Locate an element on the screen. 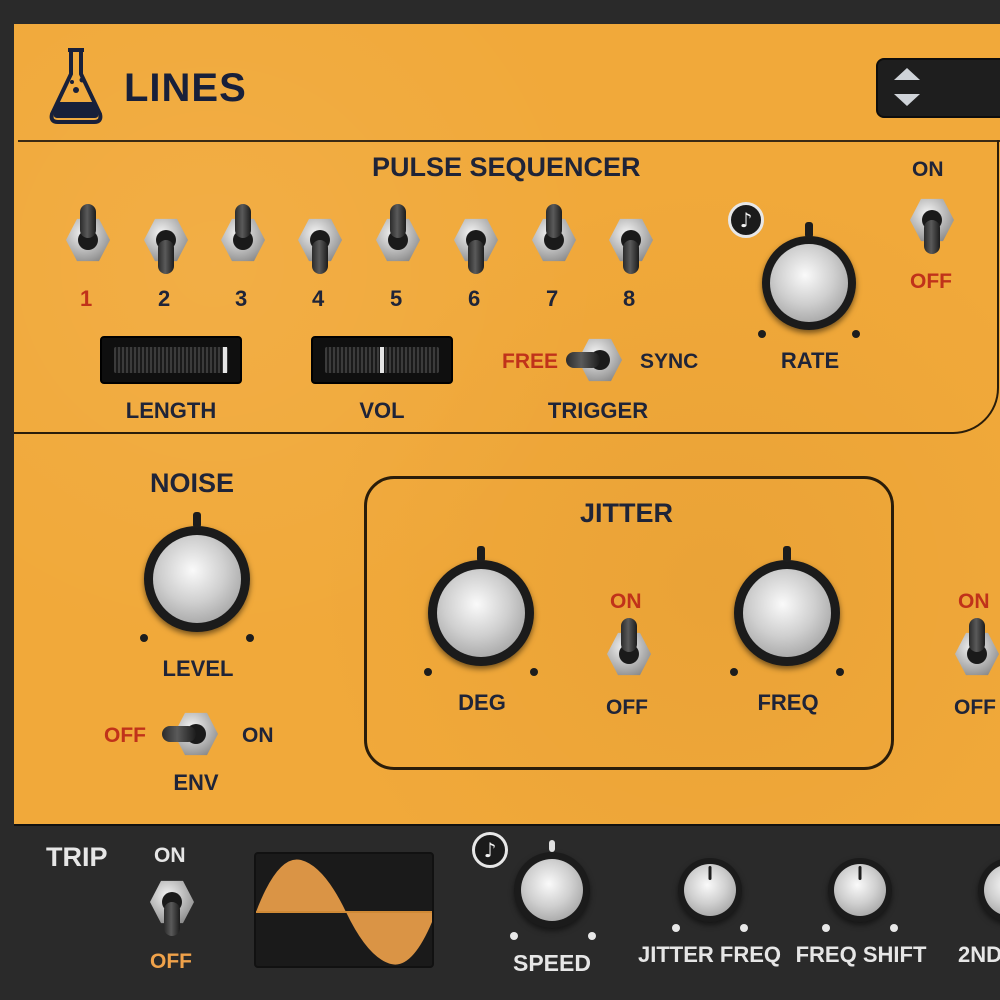 The height and width of the screenshot is (1000, 1000). jitter-freq-label: FREQ is located at coordinates (788, 702).